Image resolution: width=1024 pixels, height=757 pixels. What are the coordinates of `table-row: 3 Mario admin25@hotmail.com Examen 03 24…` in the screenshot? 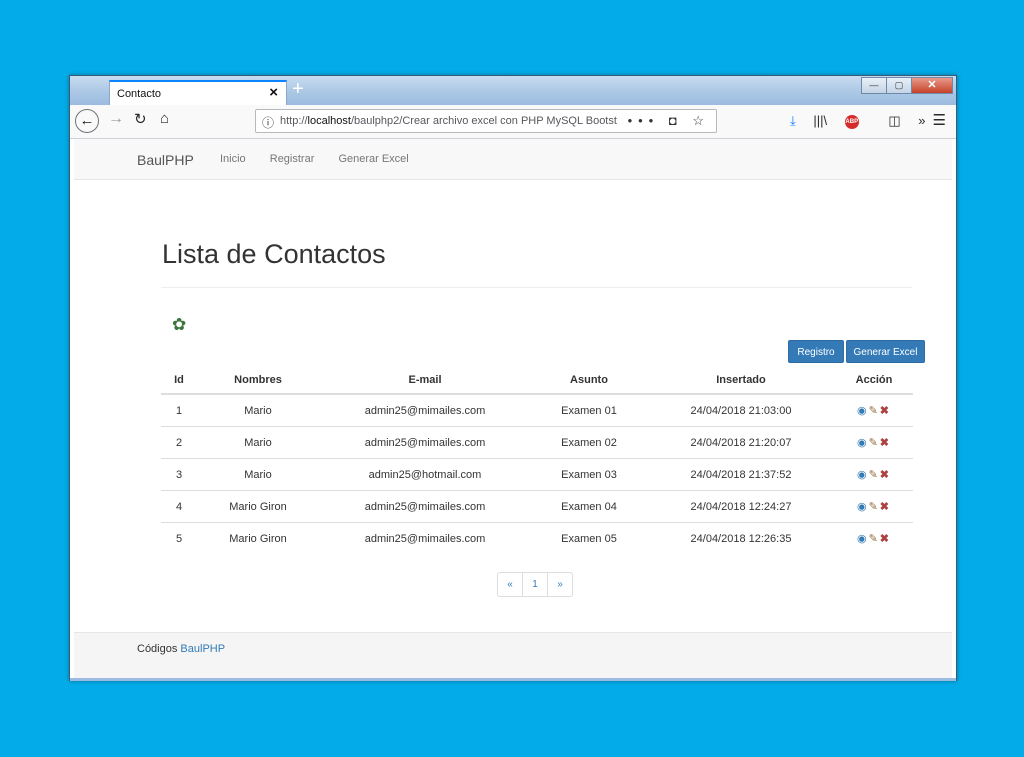 It's located at (537, 474).